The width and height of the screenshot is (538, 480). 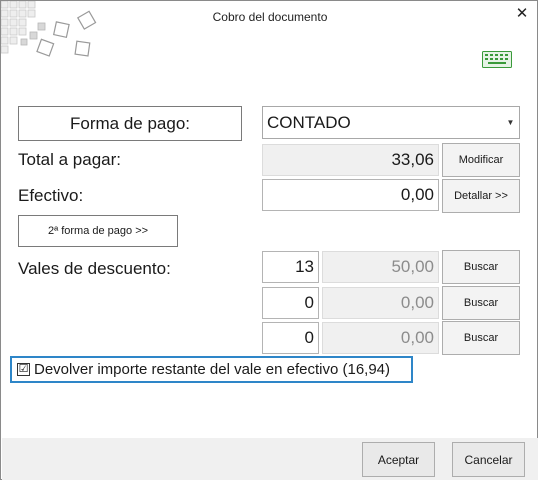 What do you see at coordinates (98, 231) in the screenshot?
I see `second-payment-method-button: 2ª forma de pago >>` at bounding box center [98, 231].